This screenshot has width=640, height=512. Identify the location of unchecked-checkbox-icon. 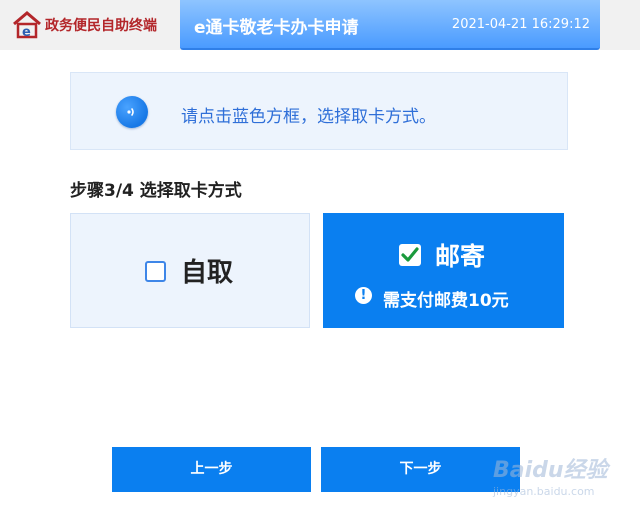
(155, 271).